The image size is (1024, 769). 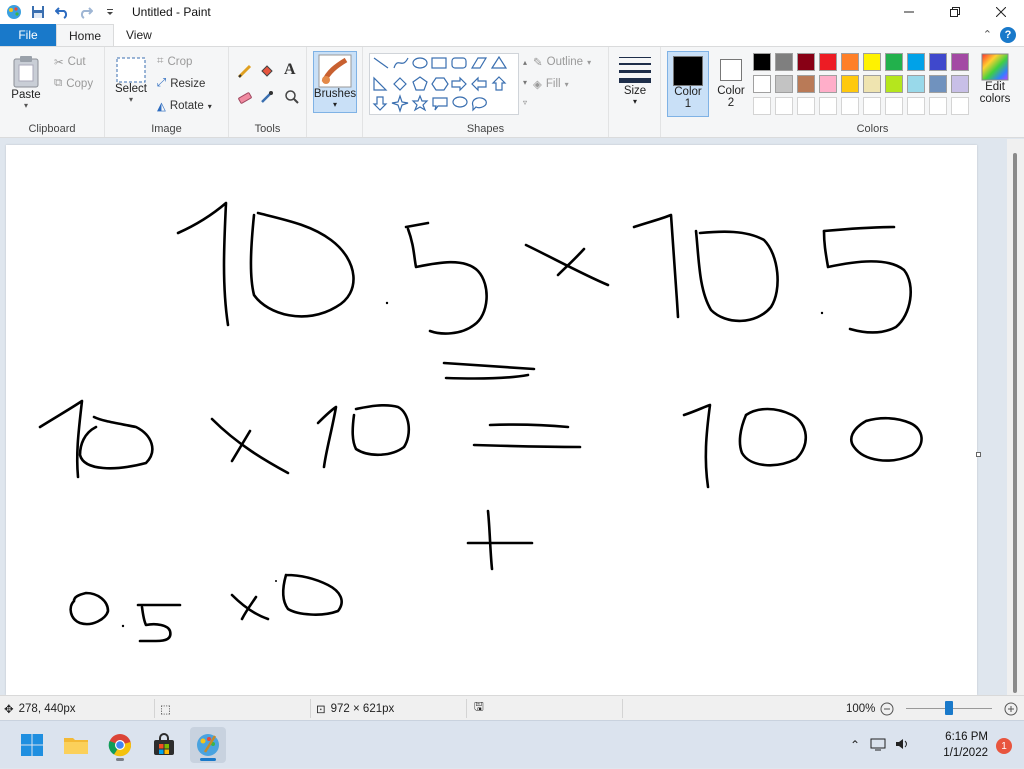 I want to click on show-hidden-icons-icon: ⌃, so click(x=855, y=745).